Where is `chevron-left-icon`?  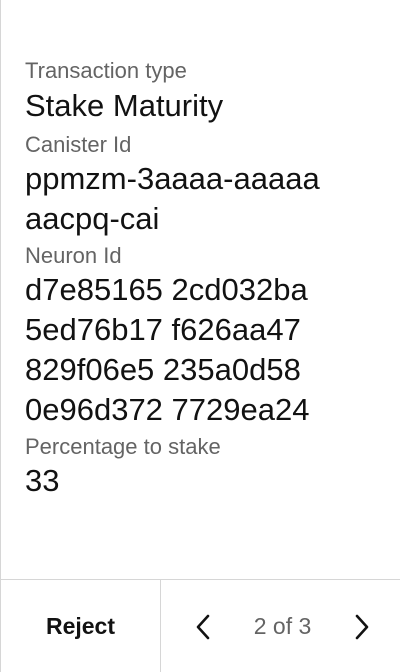
chevron-left-icon is located at coordinates (203, 626).